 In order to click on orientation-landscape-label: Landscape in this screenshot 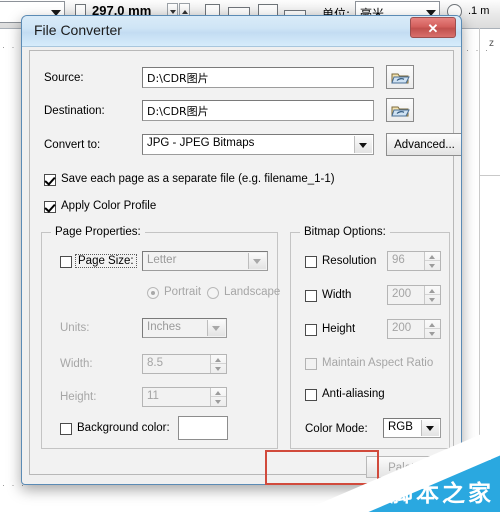, I will do `click(252, 292)`.